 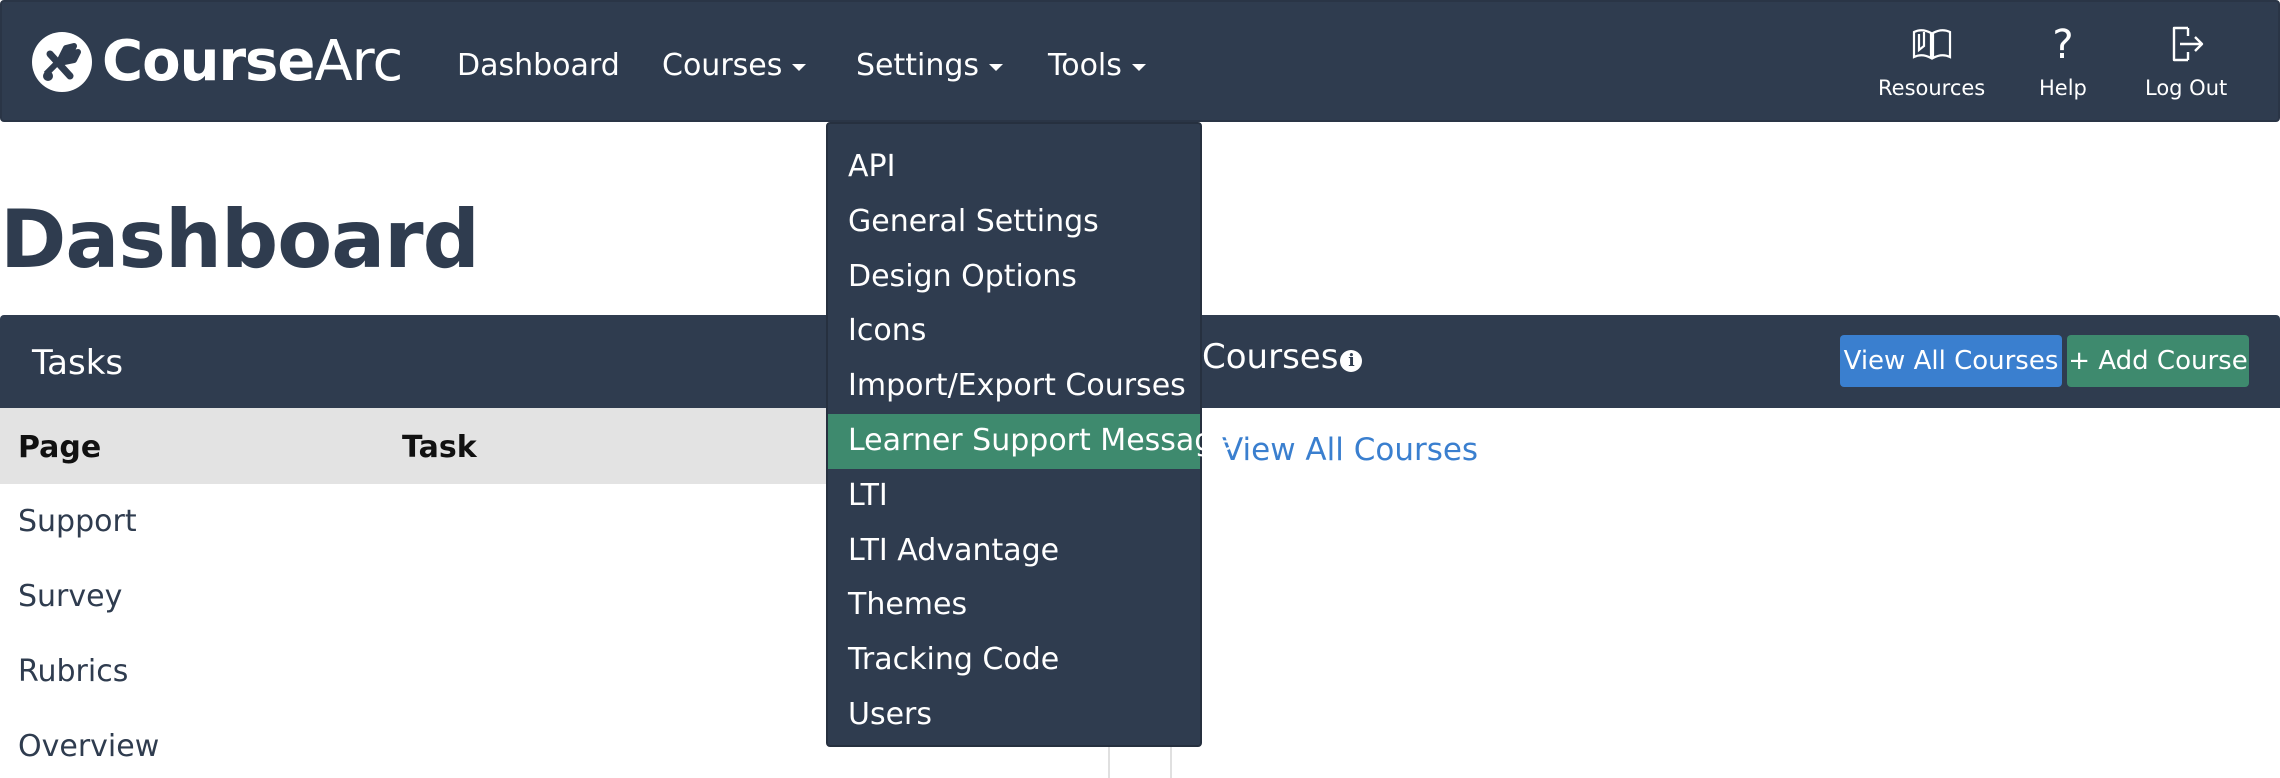 I want to click on nav-settings-dropdown: Settings, so click(x=930, y=65).